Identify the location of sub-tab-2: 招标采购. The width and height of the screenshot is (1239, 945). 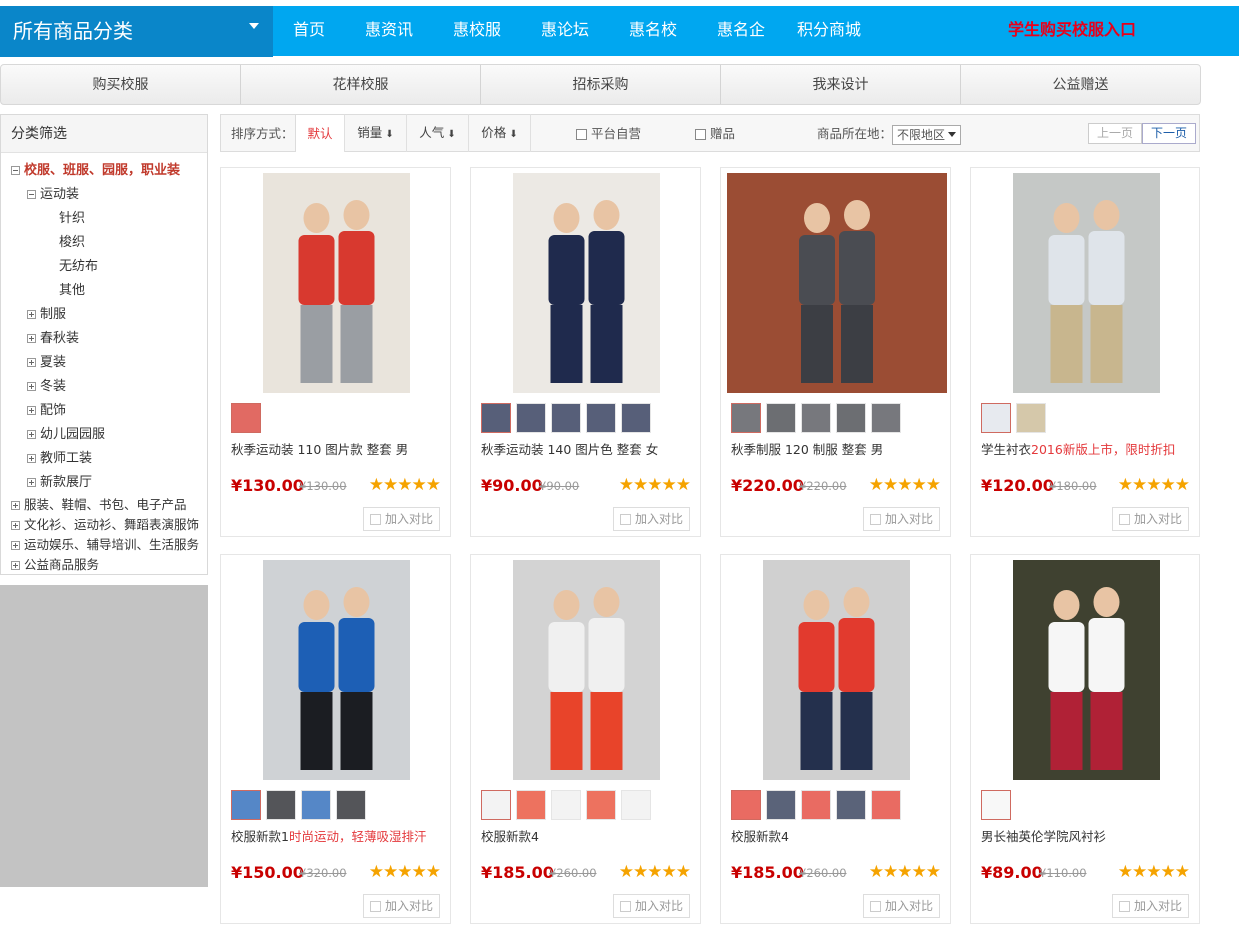
(601, 84).